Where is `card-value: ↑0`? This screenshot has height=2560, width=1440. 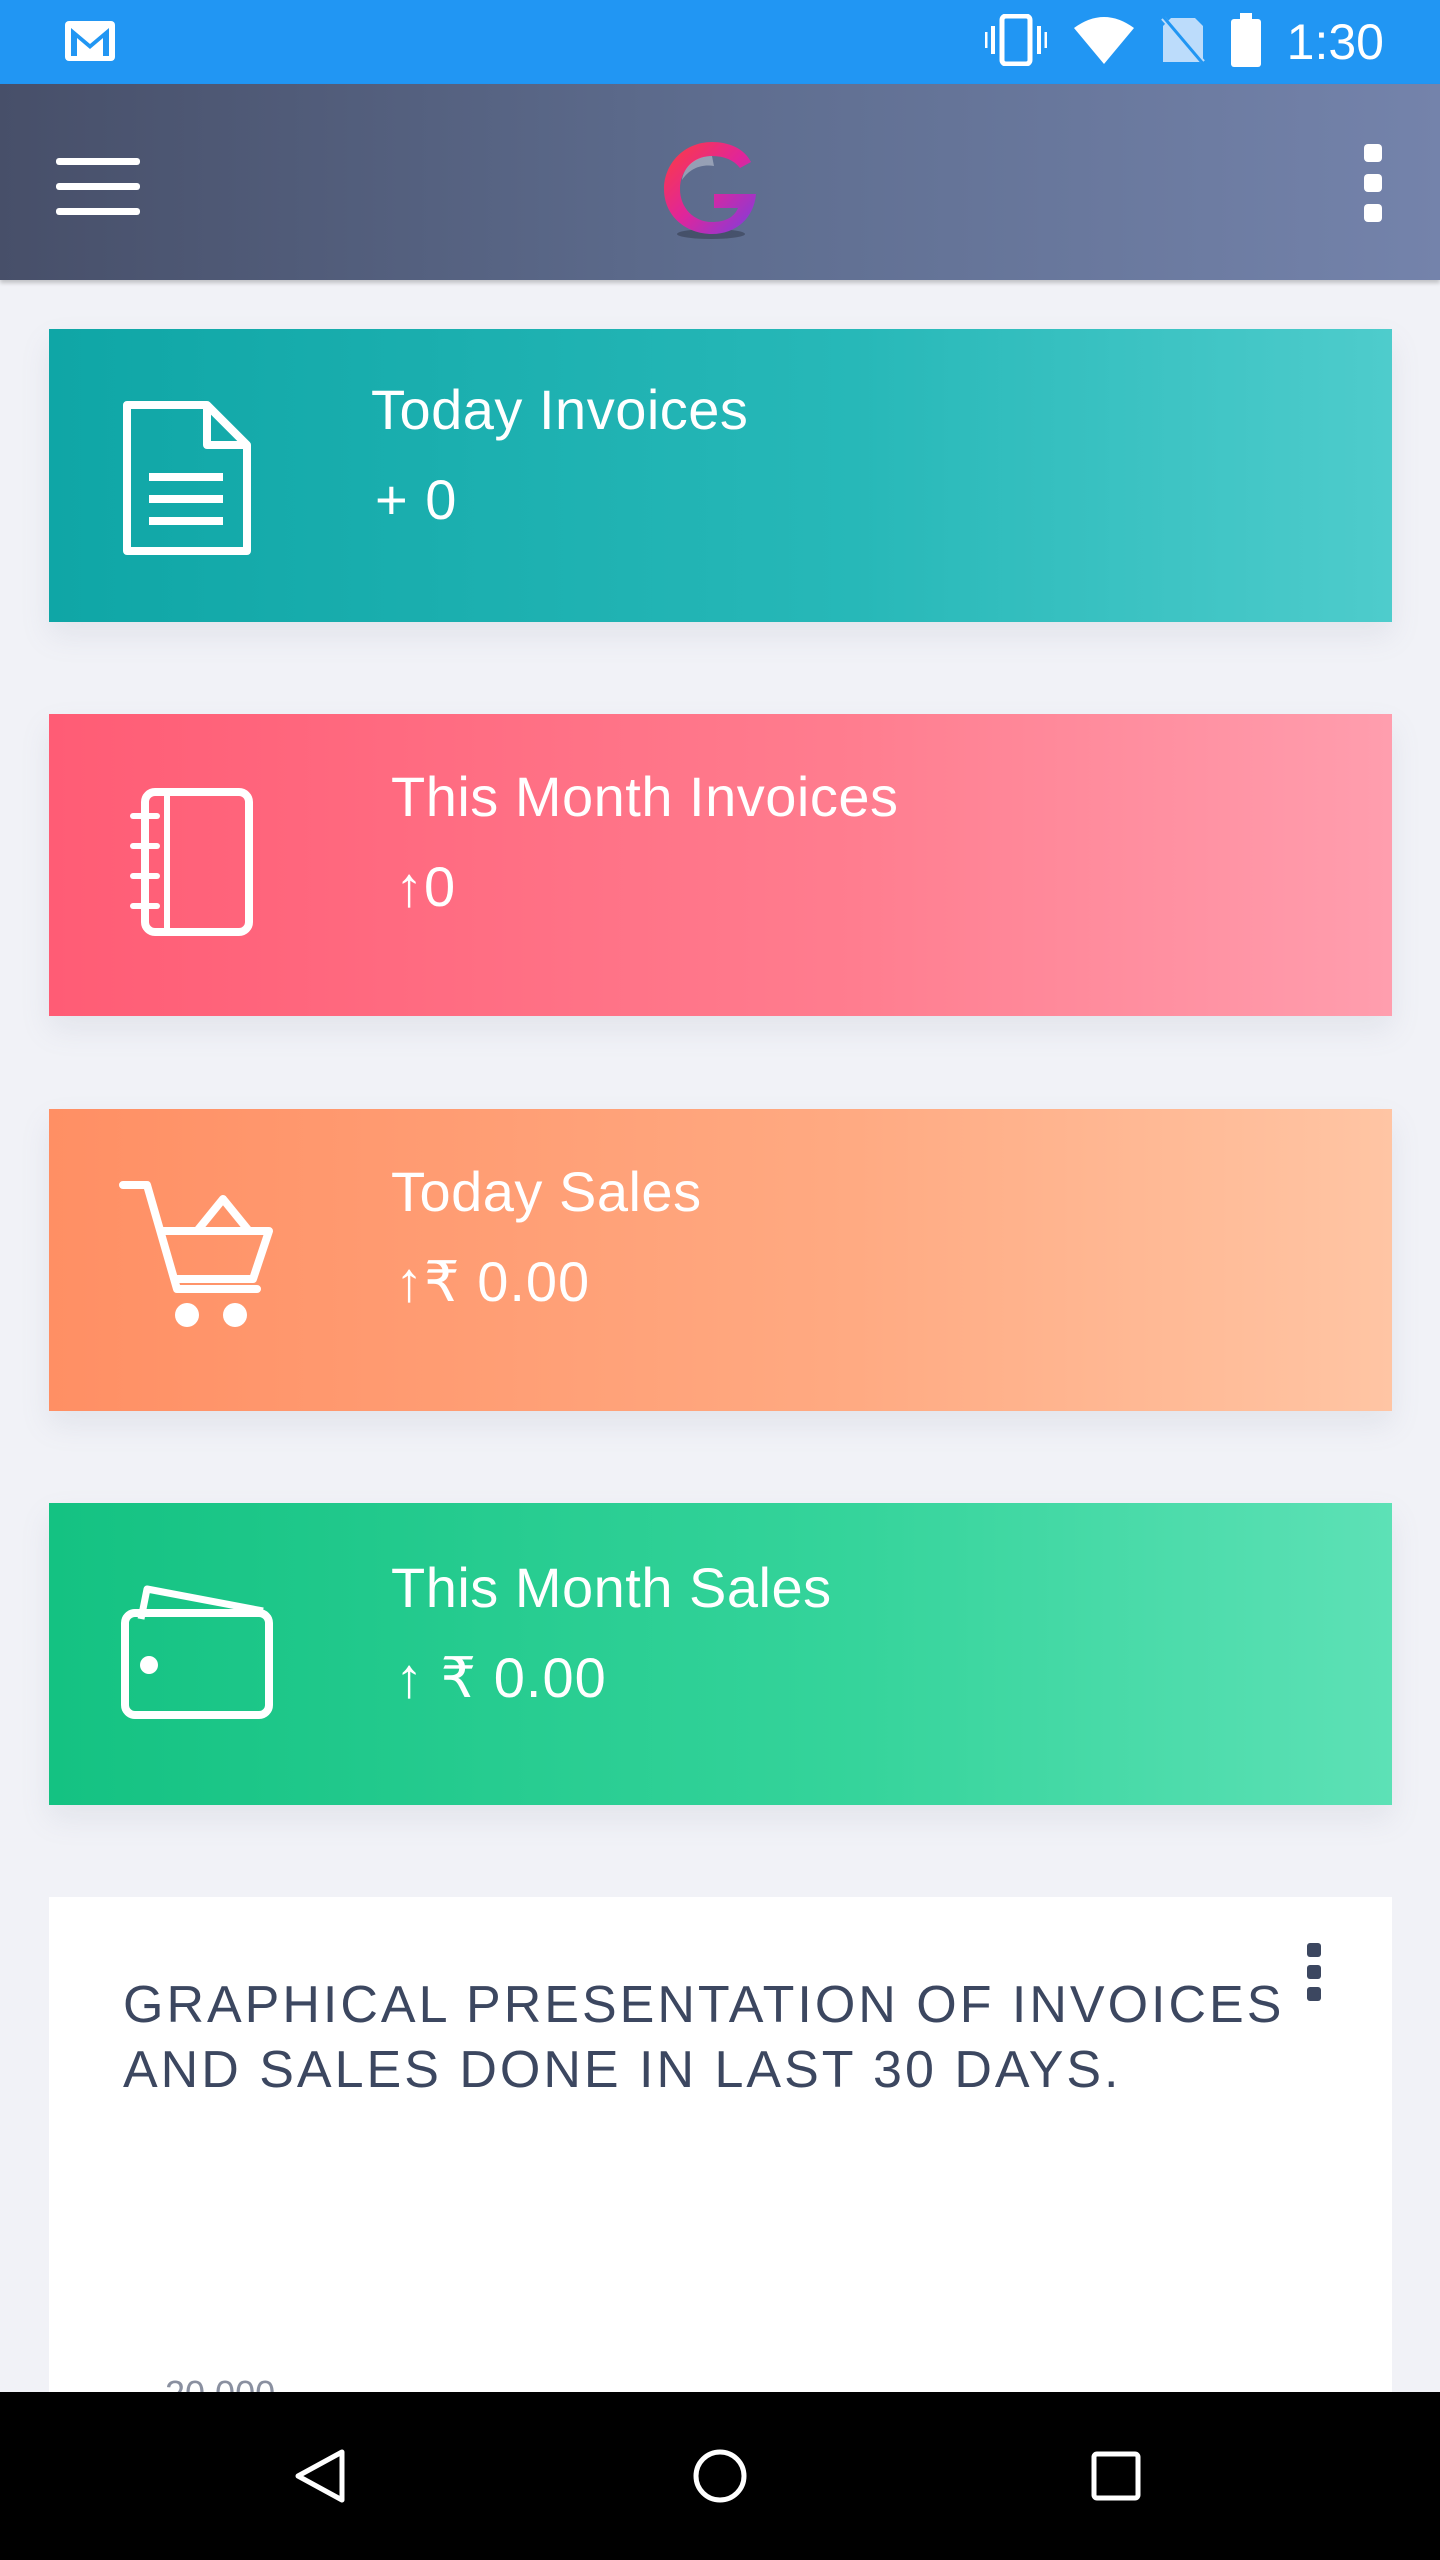 card-value: ↑0 is located at coordinates (426, 886).